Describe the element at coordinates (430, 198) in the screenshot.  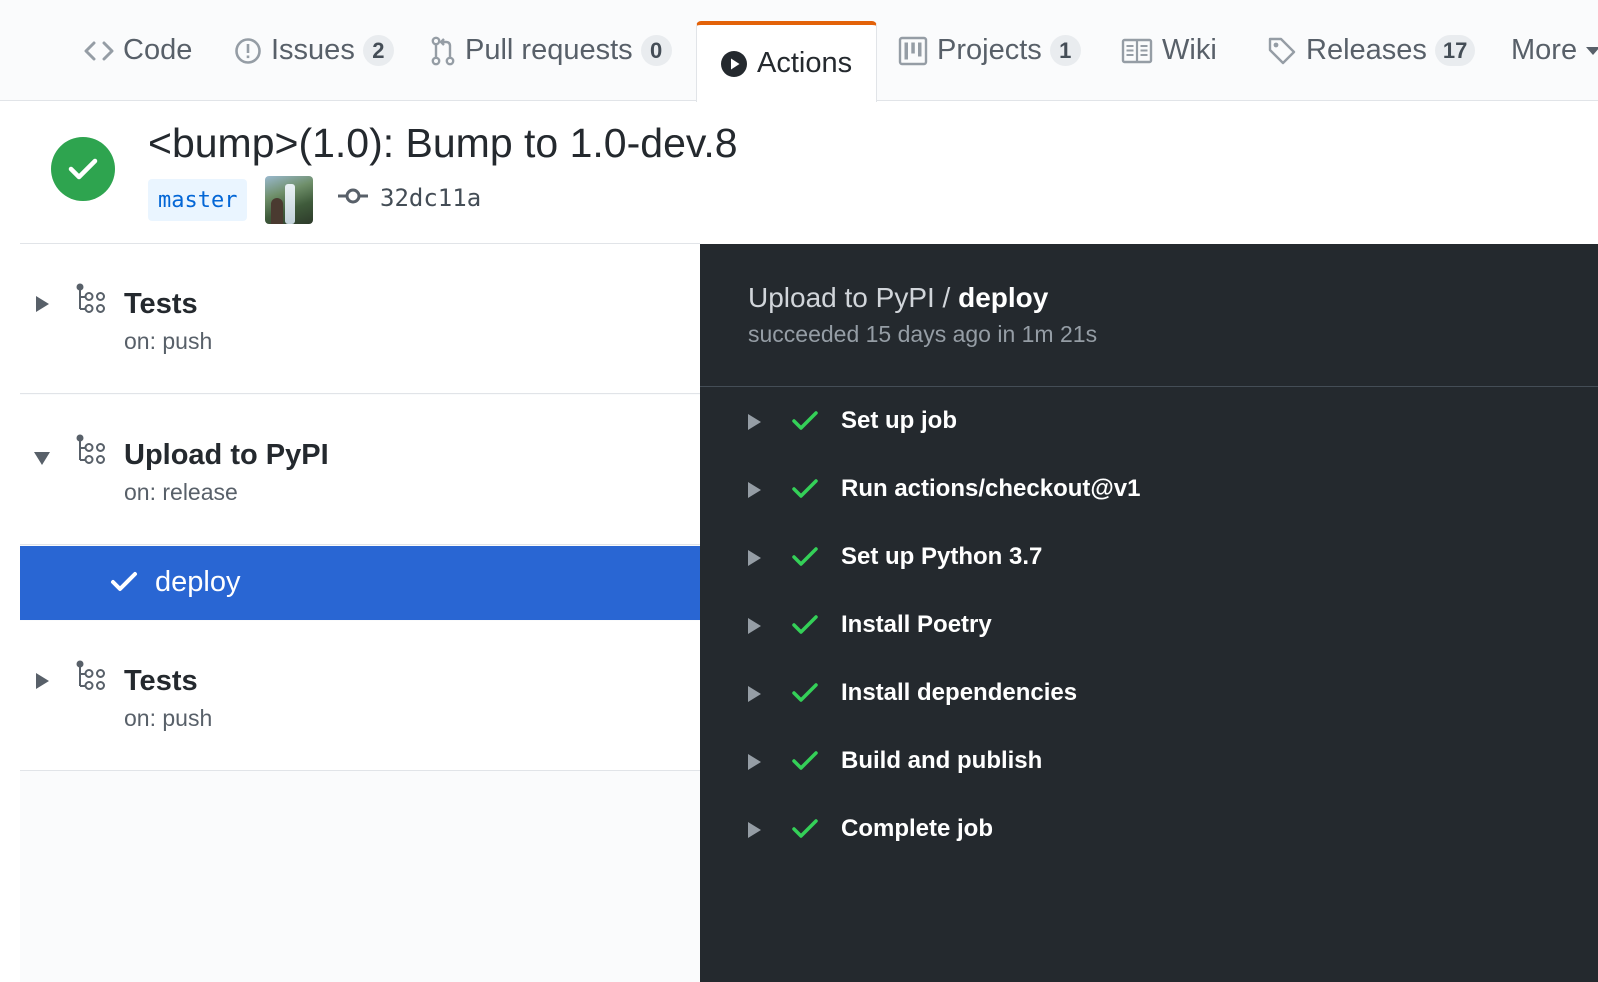
I see `commit-sha: 32dc11a` at that location.